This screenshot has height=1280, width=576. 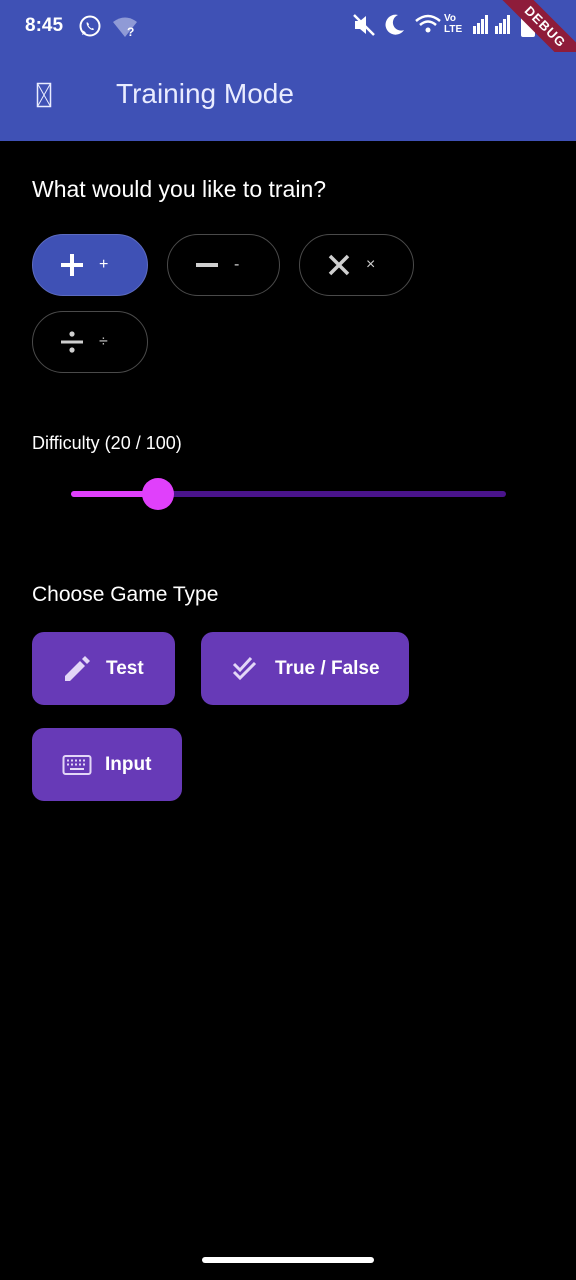 What do you see at coordinates (244, 668) in the screenshot?
I see `double-check-icon` at bounding box center [244, 668].